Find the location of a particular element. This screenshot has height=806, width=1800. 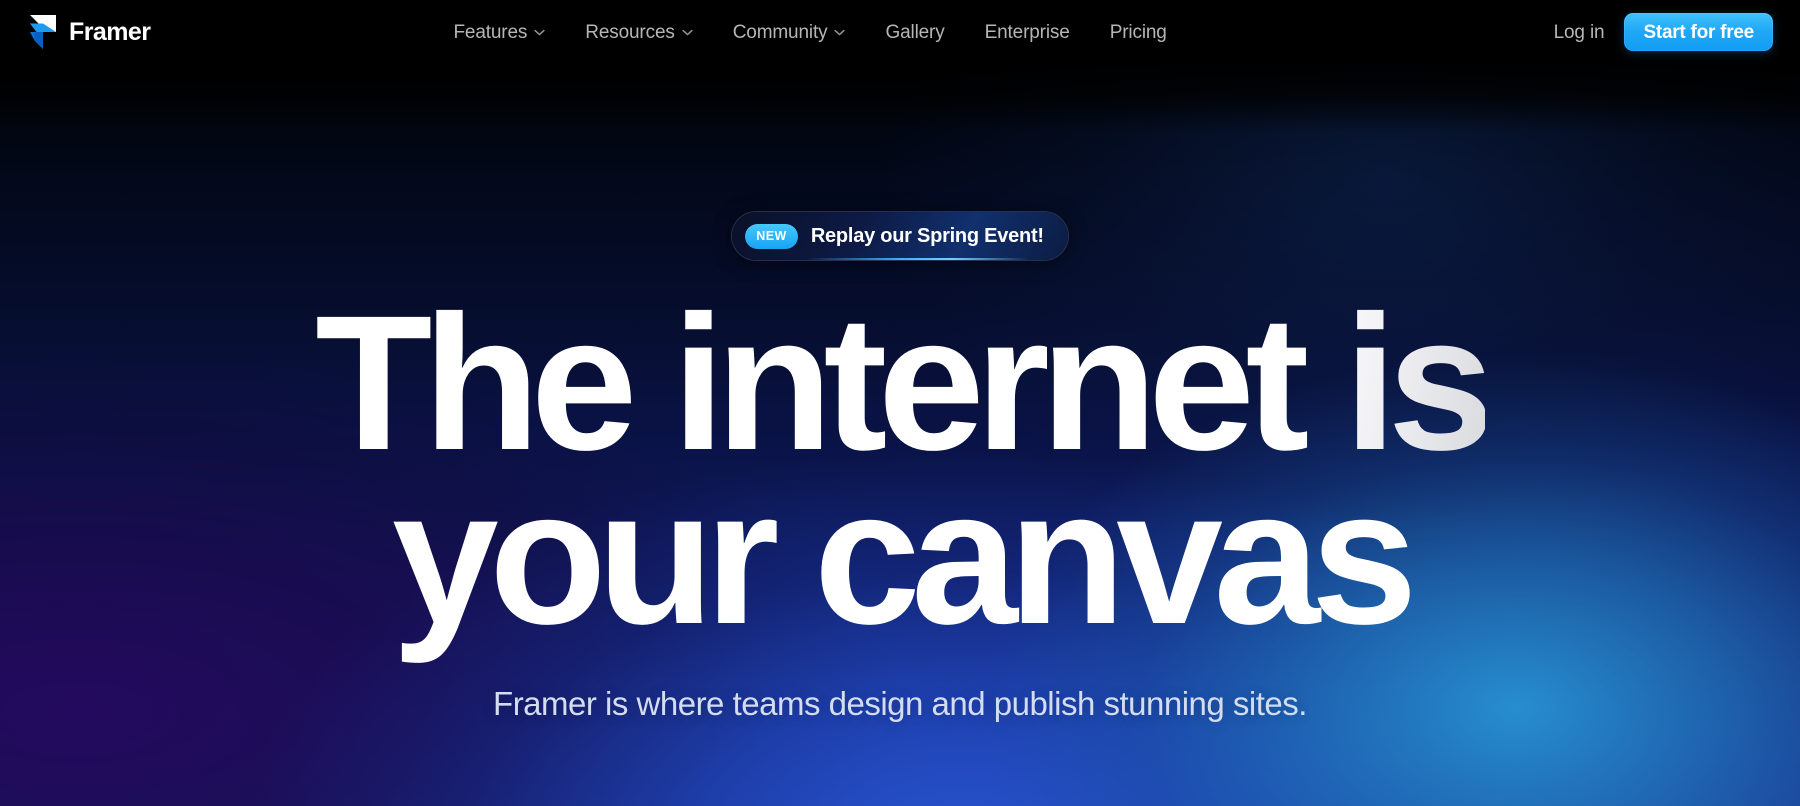

nav-item-label: Enterprise is located at coordinates (1027, 32).